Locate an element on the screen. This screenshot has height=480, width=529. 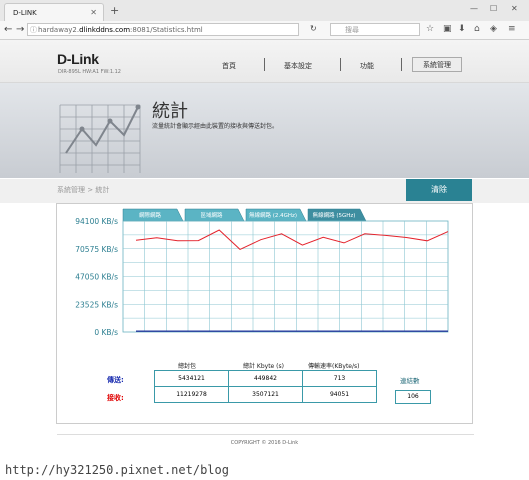
table-cell: 5434121 is located at coordinates (191, 378).